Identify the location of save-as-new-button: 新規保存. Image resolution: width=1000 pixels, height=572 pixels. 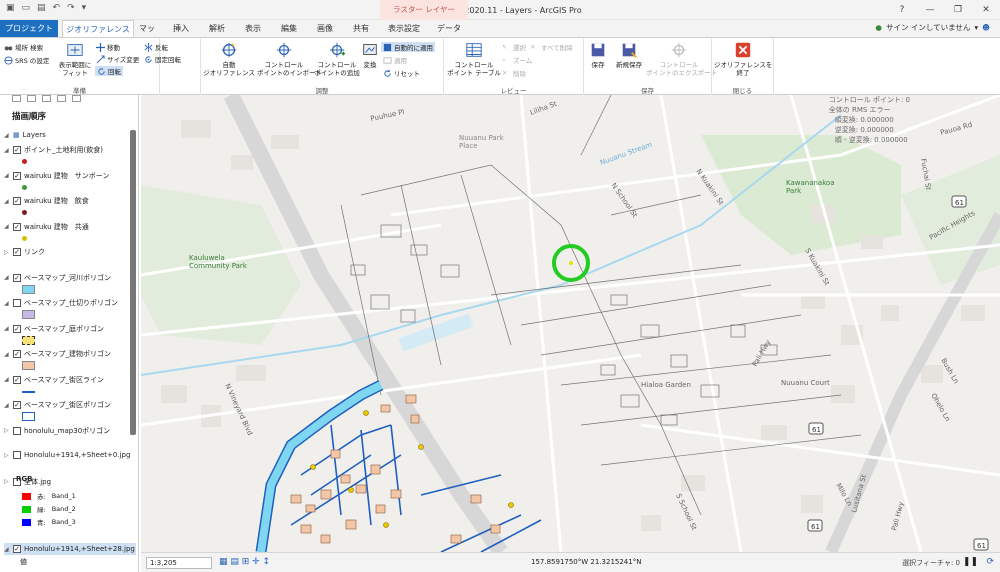
(629, 55).